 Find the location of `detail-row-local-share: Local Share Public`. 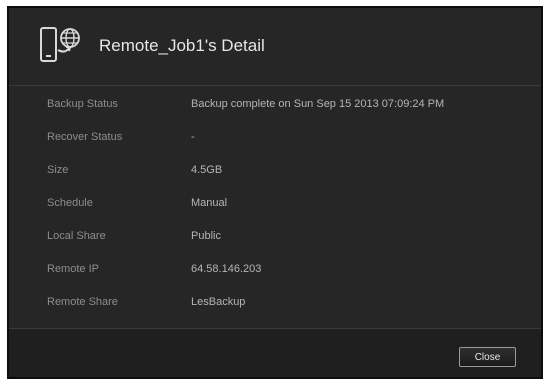

detail-row-local-share: Local Share Public is located at coordinates (275, 244).